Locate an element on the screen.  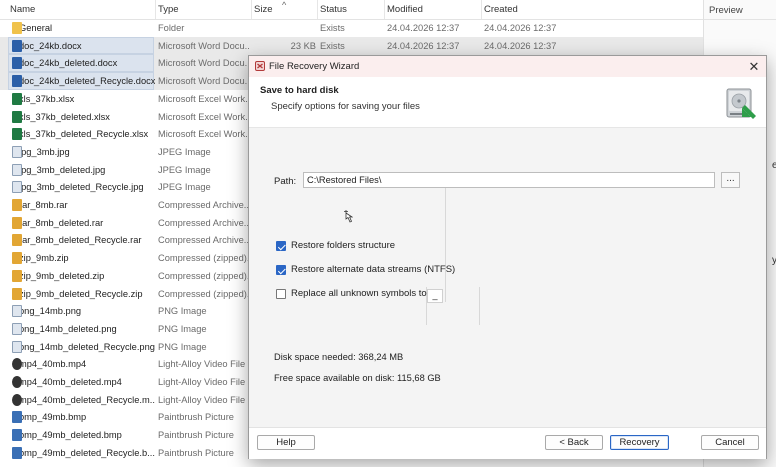
option-label: Replace all unknown symbols to is located at coordinates (359, 293).